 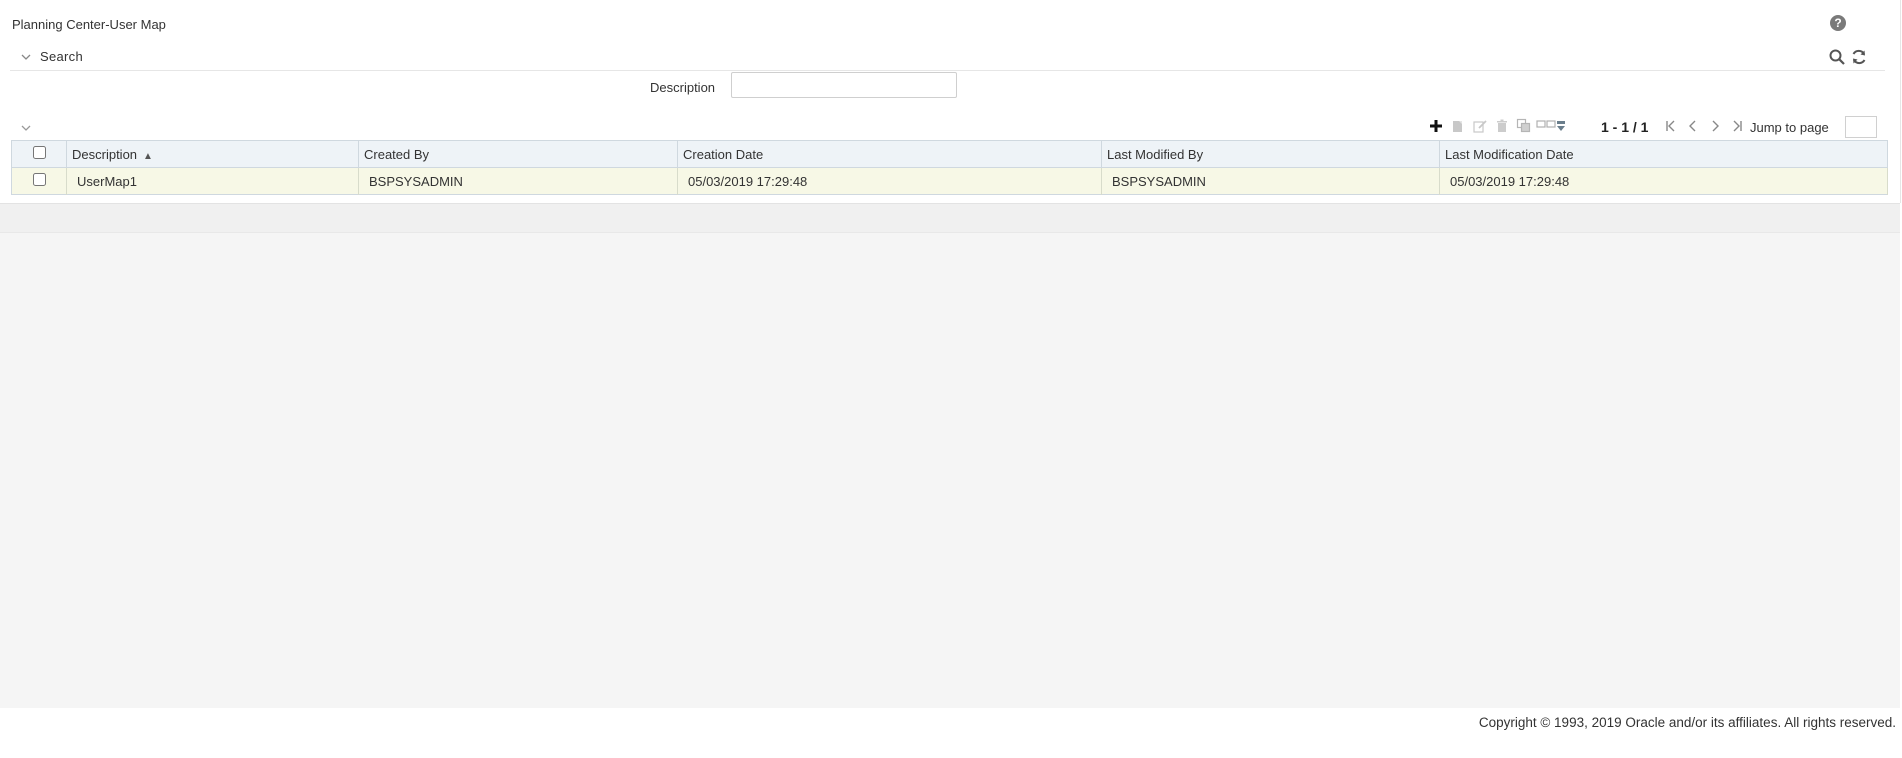 I want to click on cell-description: UserMap1, so click(x=212, y=181).